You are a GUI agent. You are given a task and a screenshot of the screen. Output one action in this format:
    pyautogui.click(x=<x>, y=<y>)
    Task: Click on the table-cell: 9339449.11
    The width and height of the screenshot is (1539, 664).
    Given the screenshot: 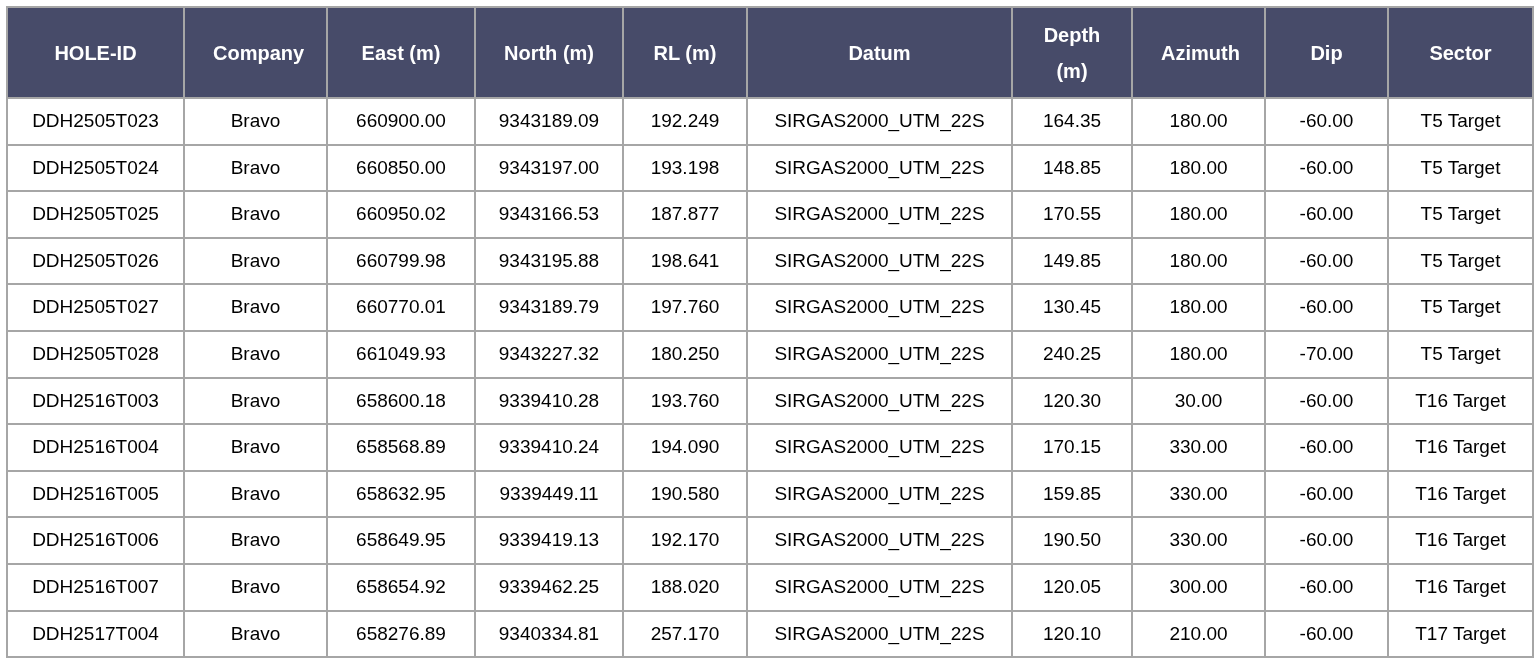 What is the action you would take?
    pyautogui.click(x=549, y=494)
    